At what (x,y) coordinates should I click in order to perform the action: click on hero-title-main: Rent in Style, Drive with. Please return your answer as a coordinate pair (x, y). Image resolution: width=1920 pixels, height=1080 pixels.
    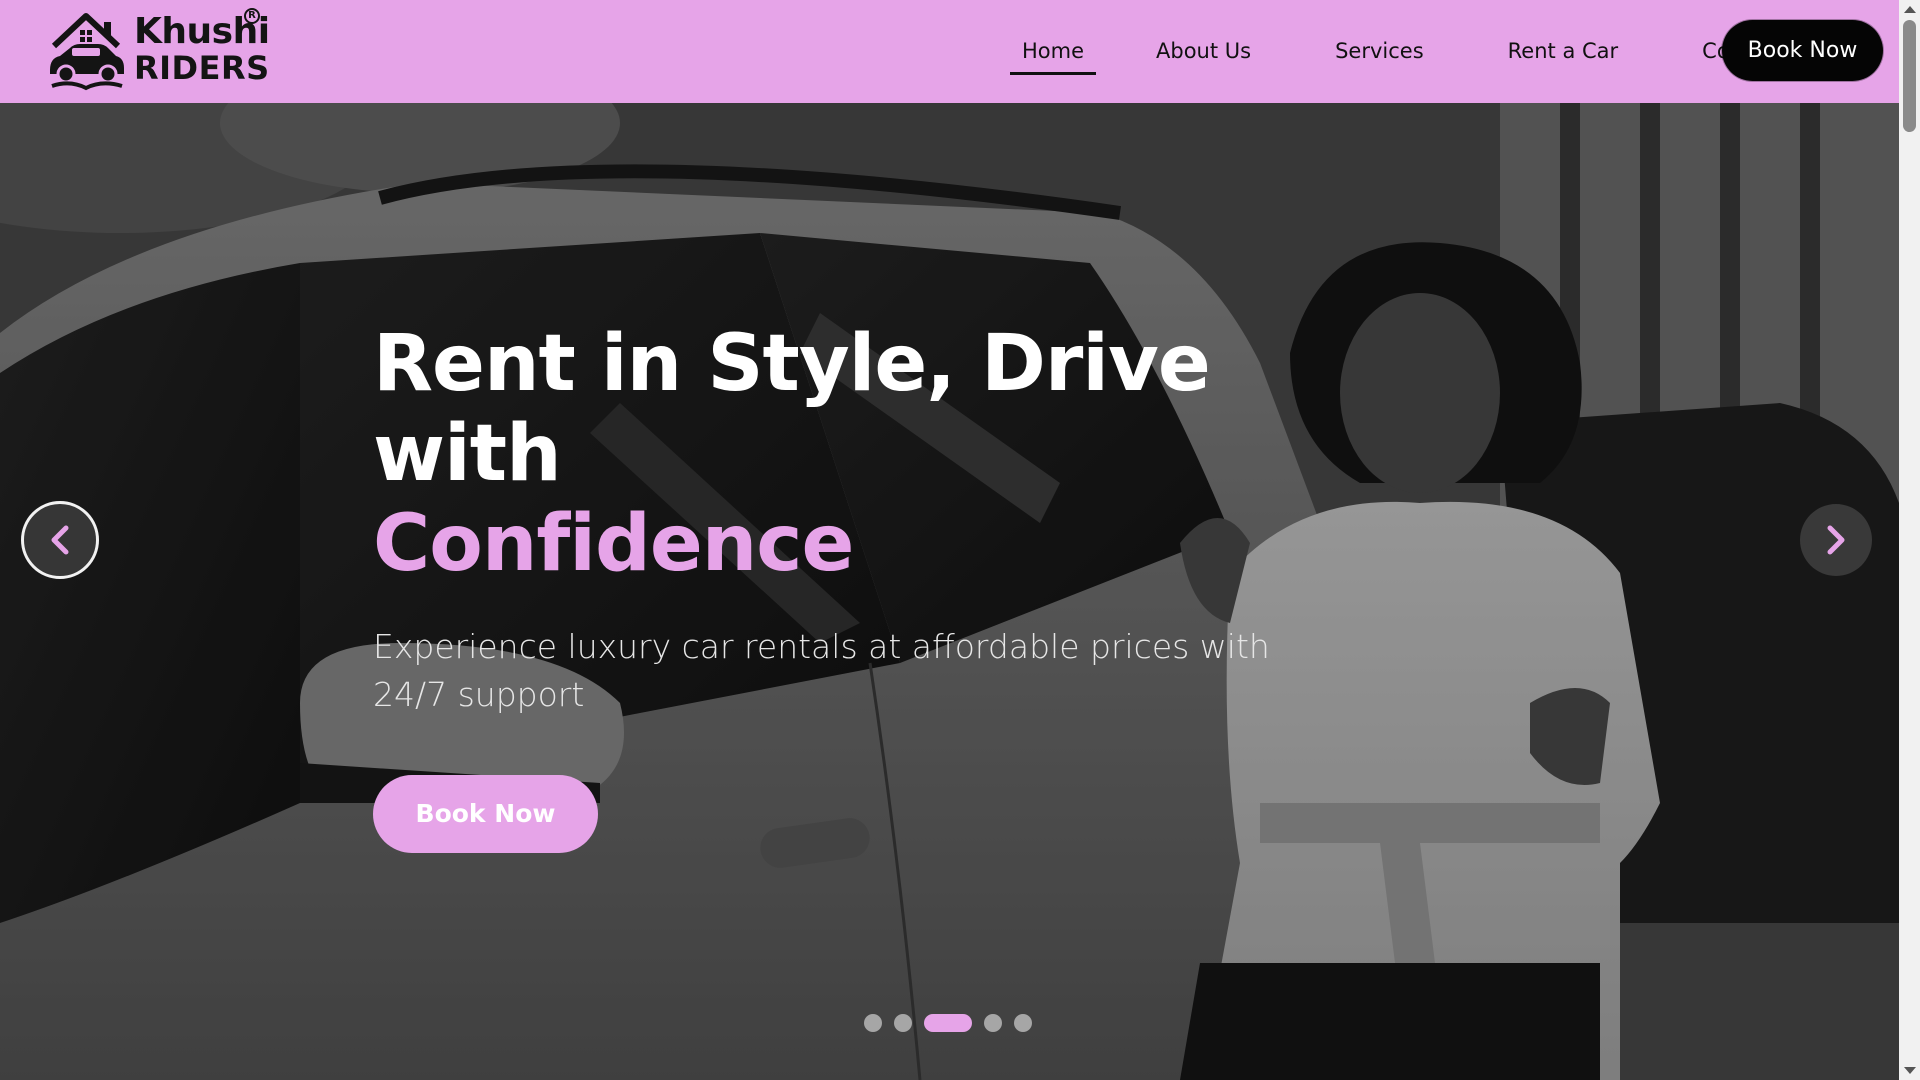
    Looking at the image, I should click on (792, 409).